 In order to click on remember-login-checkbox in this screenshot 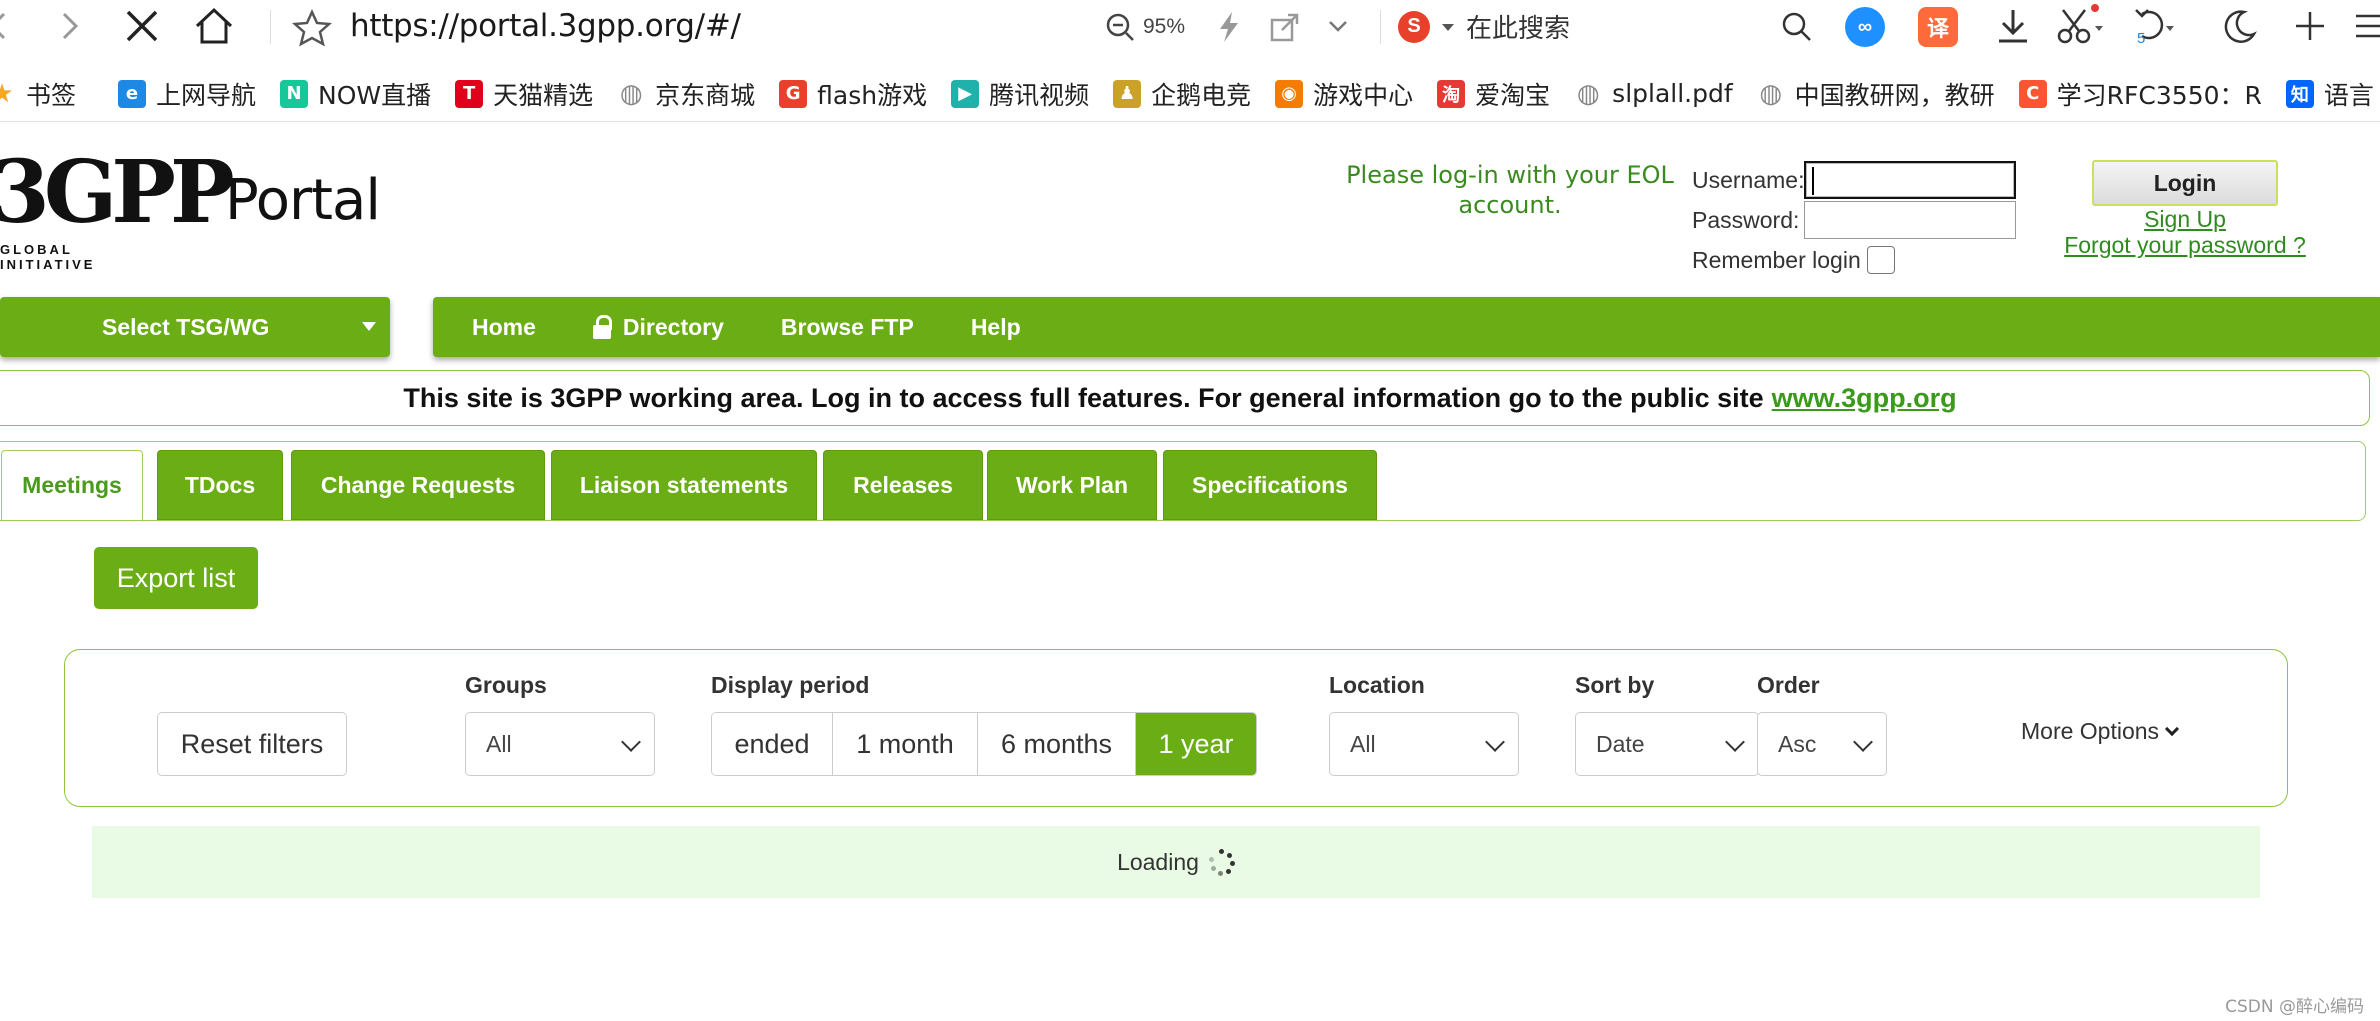, I will do `click(1880, 260)`.